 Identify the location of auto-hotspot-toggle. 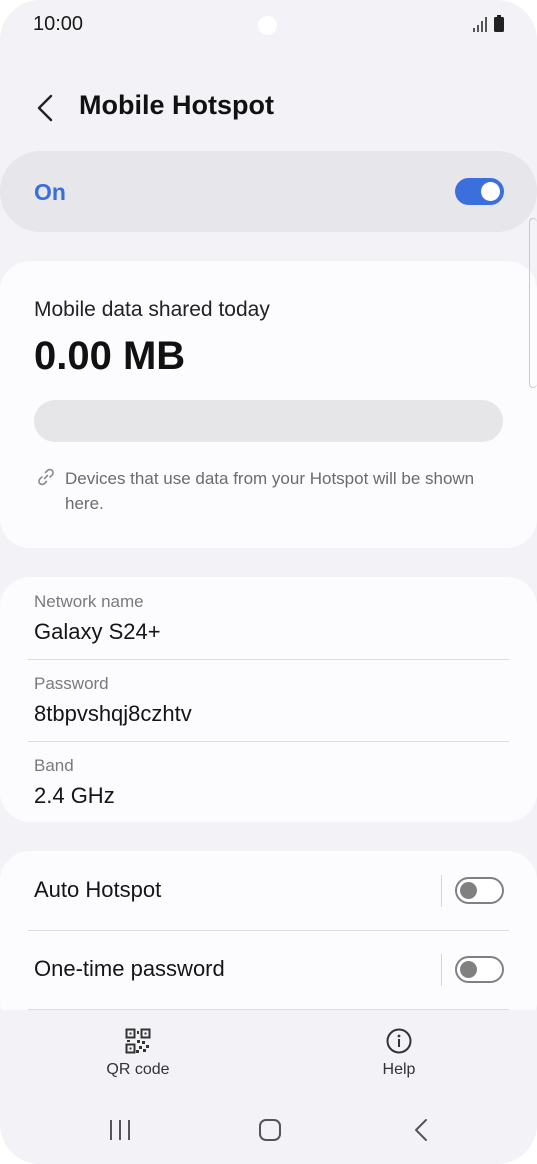
(479, 890).